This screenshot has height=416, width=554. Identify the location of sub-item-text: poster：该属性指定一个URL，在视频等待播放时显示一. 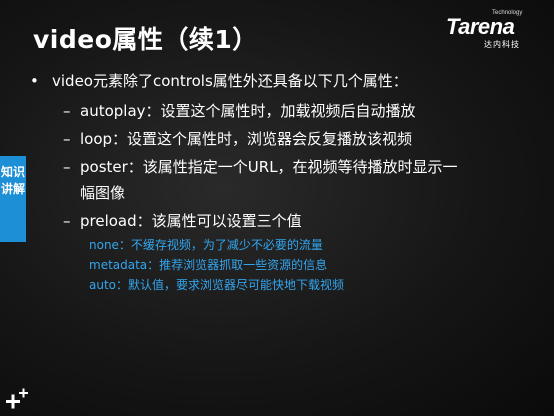
(269, 167).